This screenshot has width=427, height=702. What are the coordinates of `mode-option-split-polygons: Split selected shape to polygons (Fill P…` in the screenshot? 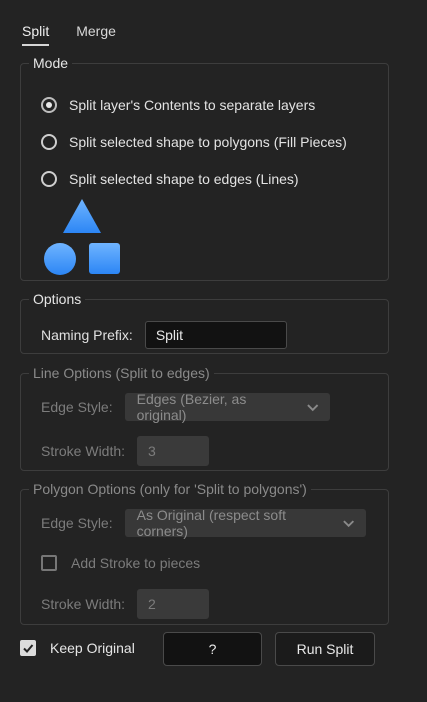 It's located at (194, 142).